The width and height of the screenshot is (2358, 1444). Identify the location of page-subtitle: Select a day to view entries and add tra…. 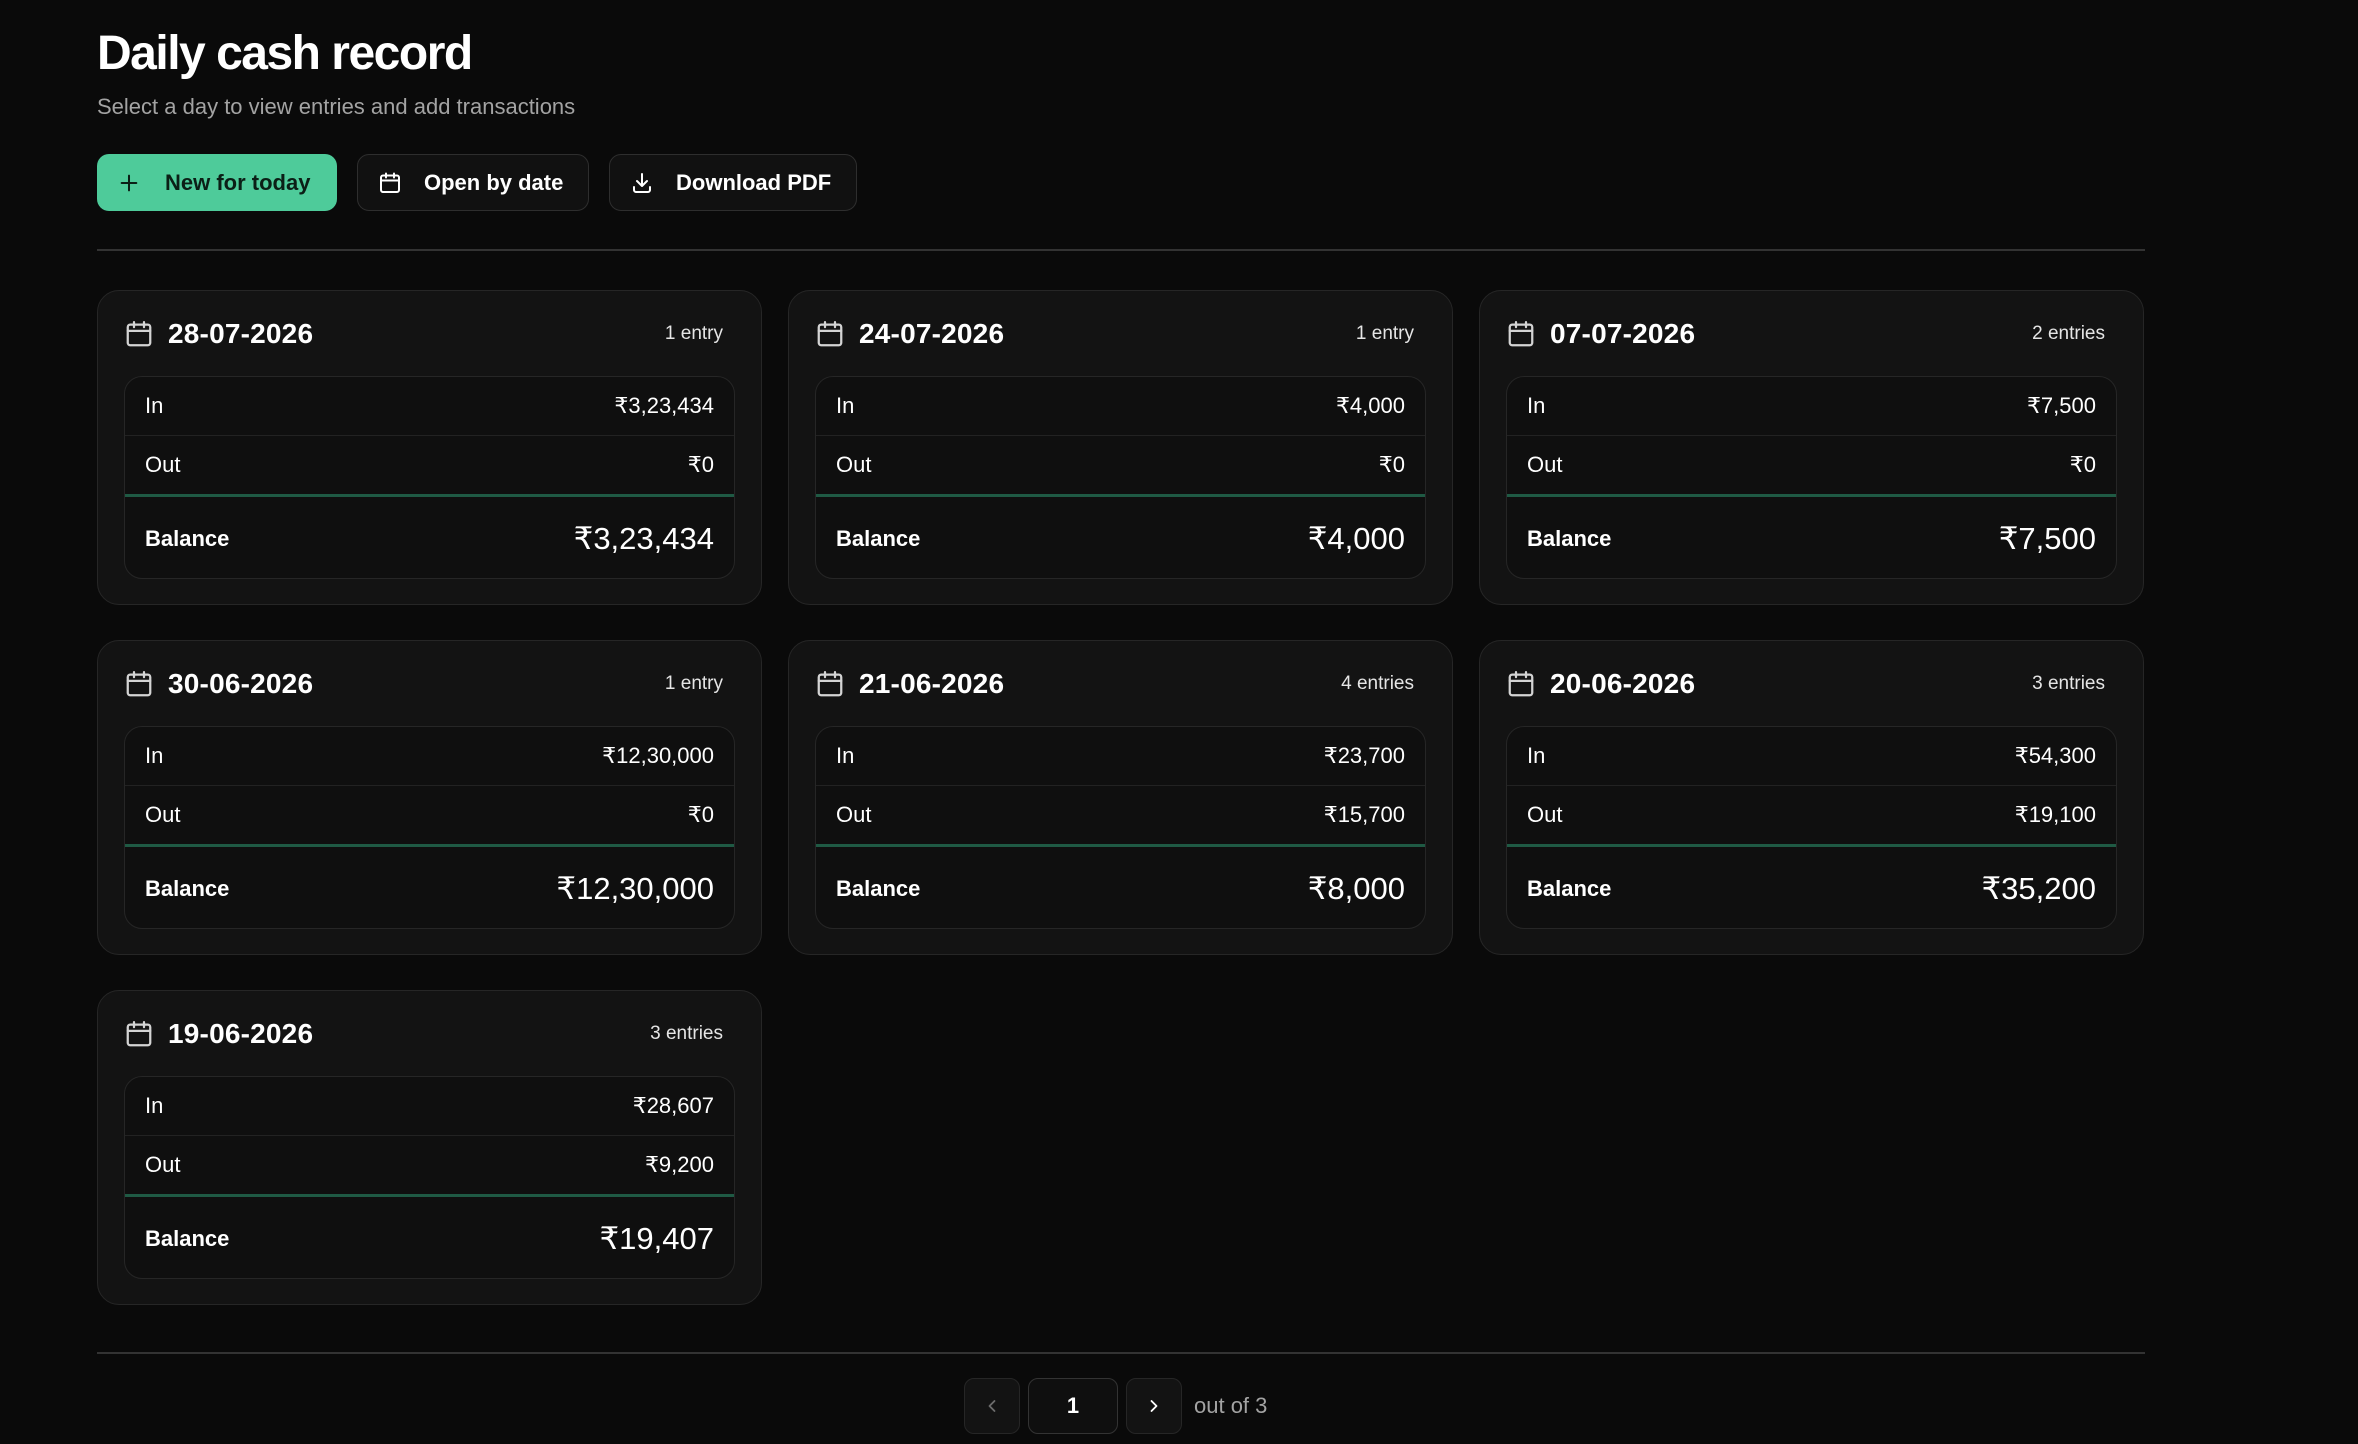
(336, 106).